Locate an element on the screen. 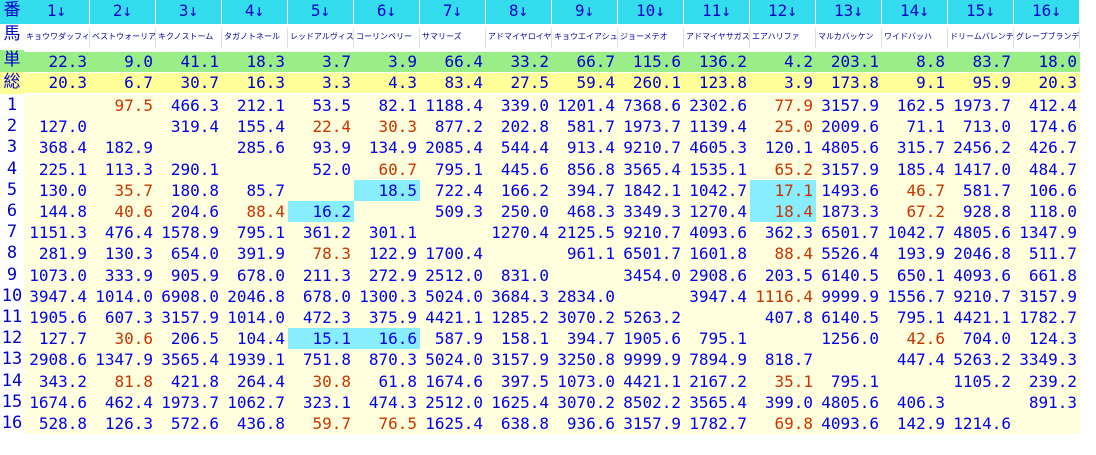 This screenshot has width=1096, height=455. win-odds-cell: 3.7 is located at coordinates (321, 62).